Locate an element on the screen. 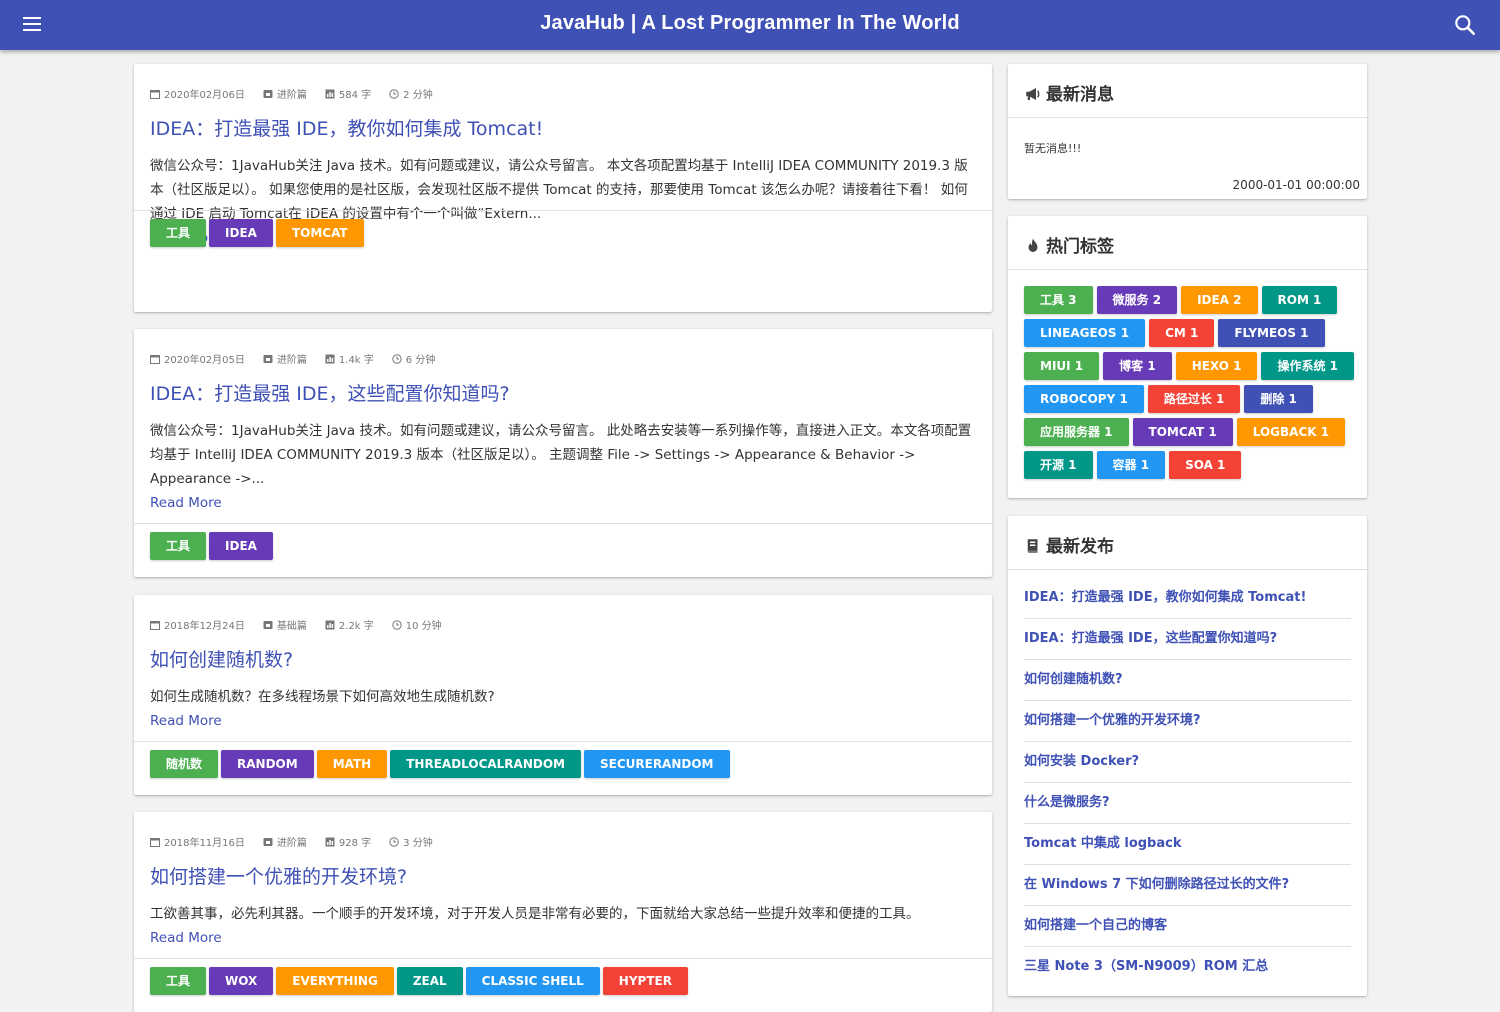 The height and width of the screenshot is (1012, 1500). search-icon is located at coordinates (1465, 25).